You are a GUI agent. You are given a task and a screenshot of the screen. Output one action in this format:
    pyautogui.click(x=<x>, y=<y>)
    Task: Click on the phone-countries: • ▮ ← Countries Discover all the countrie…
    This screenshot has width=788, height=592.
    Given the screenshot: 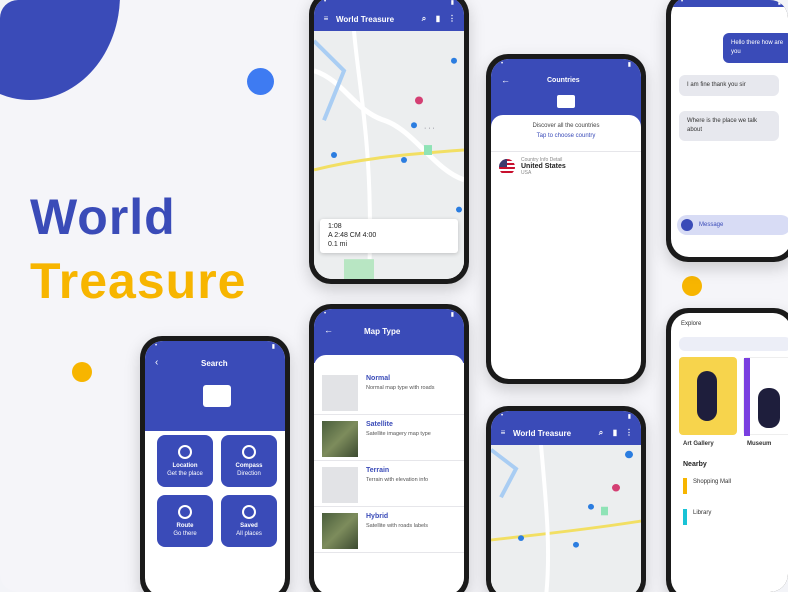 What is the action you would take?
    pyautogui.click(x=566, y=219)
    